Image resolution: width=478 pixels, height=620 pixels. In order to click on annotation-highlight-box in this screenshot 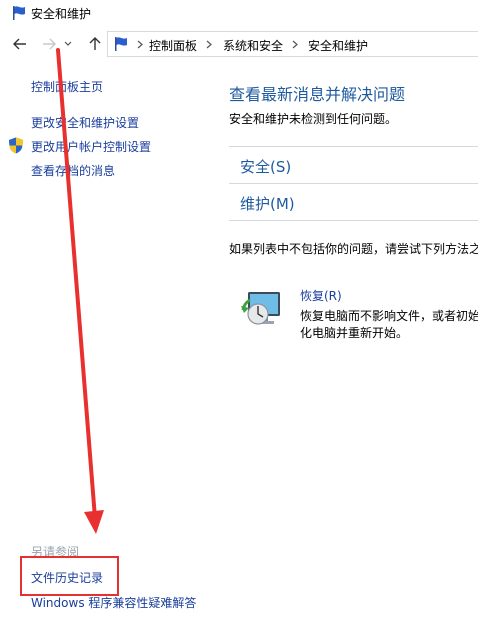, I will do `click(69, 576)`.